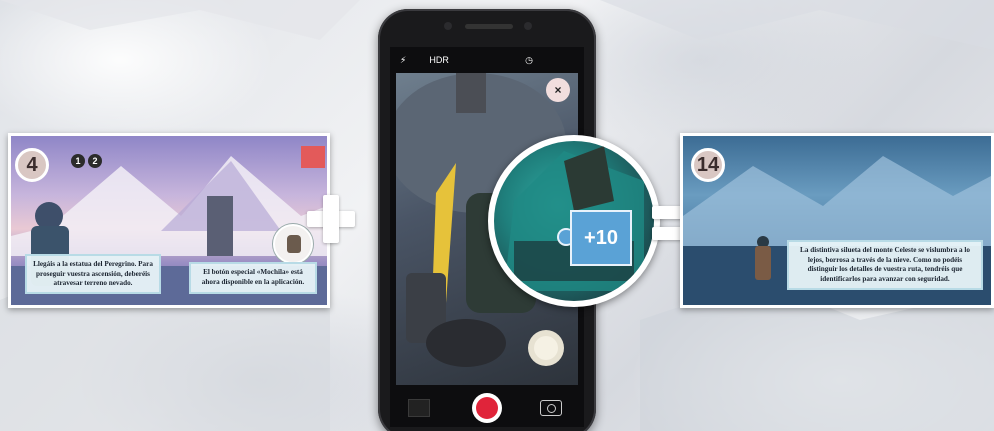  What do you see at coordinates (528, 26) in the screenshot?
I see `sensor-icon` at bounding box center [528, 26].